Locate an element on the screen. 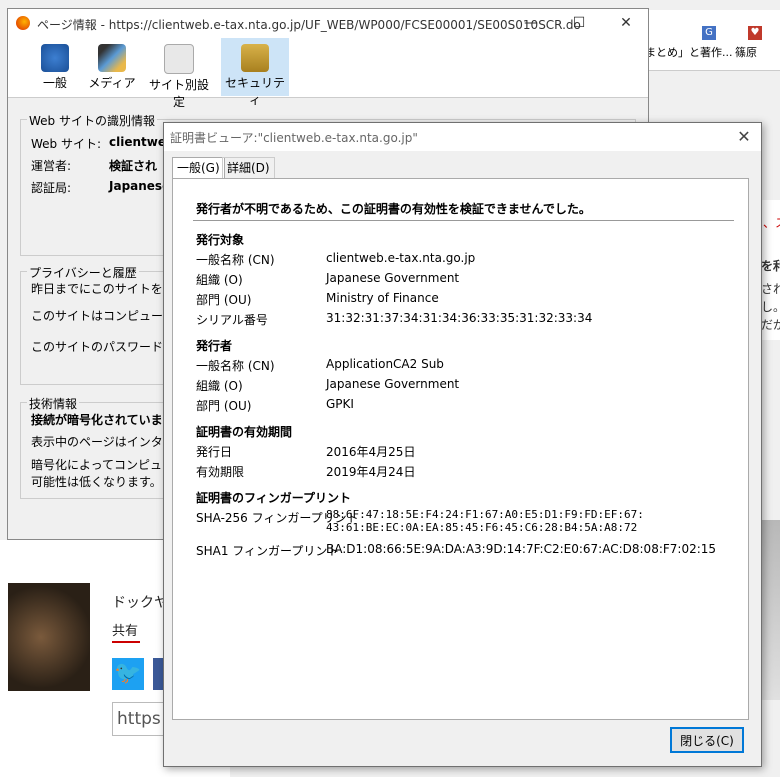 Image resolution: width=780 pixels, height=777 pixels. article-title: ドックヤ is located at coordinates (140, 602).